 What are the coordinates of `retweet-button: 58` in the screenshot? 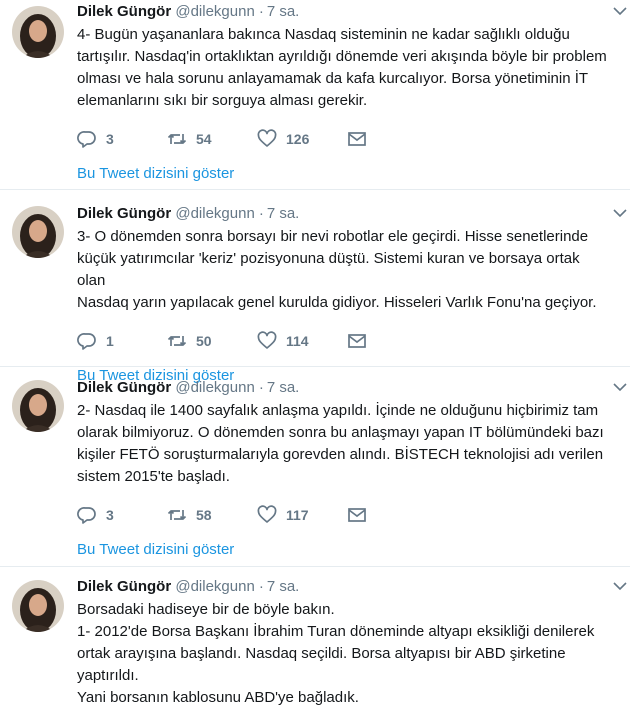 It's located at (212, 515).